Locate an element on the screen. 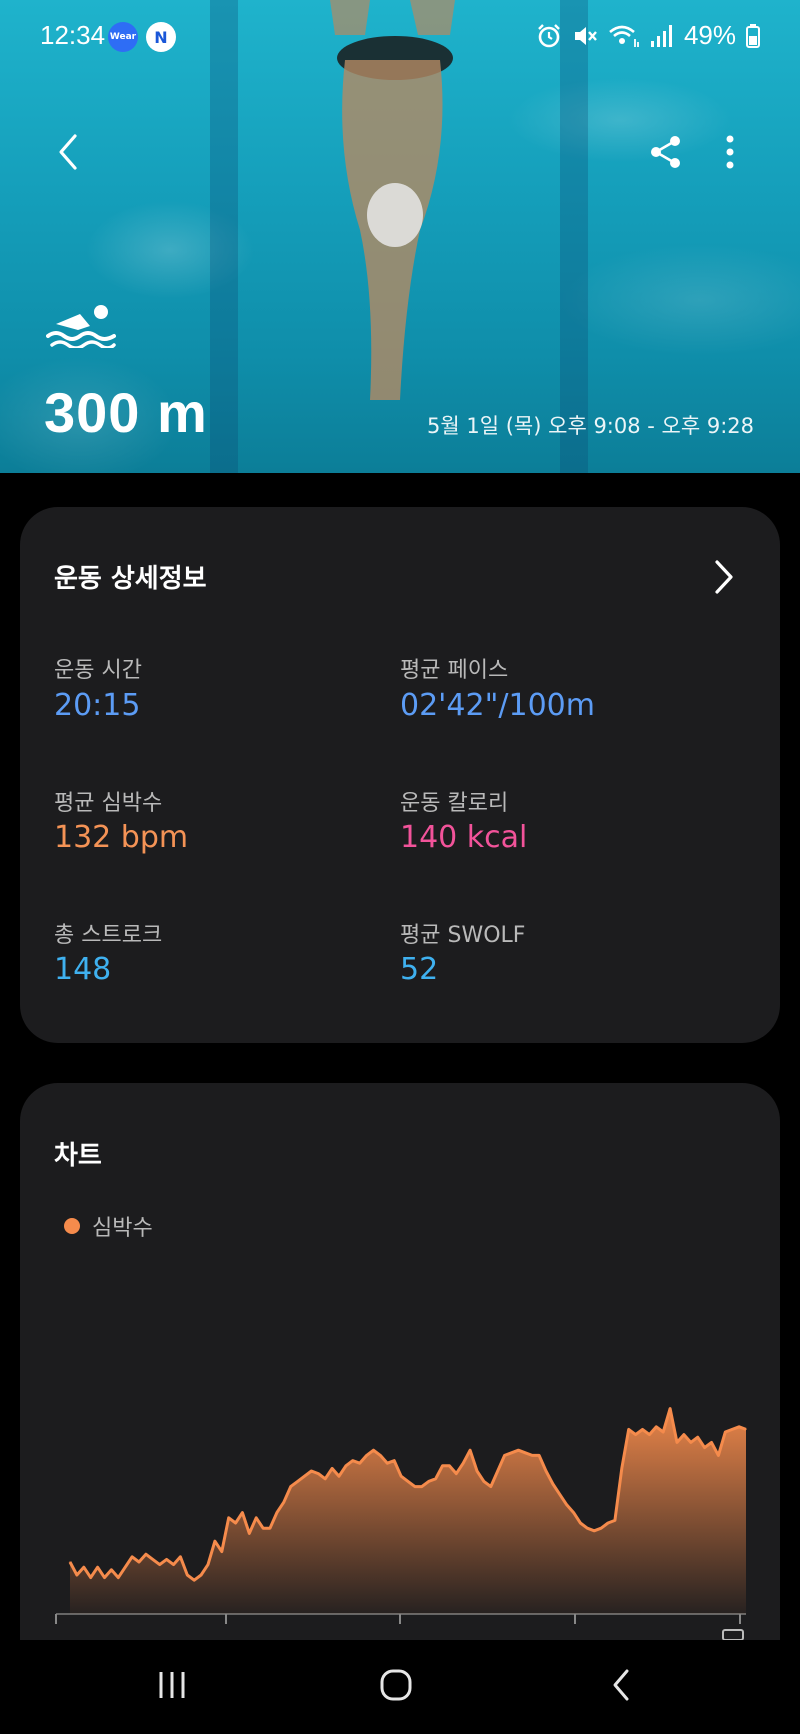  stat-value-avg-heart-rate: 132 bpm is located at coordinates (121, 837).